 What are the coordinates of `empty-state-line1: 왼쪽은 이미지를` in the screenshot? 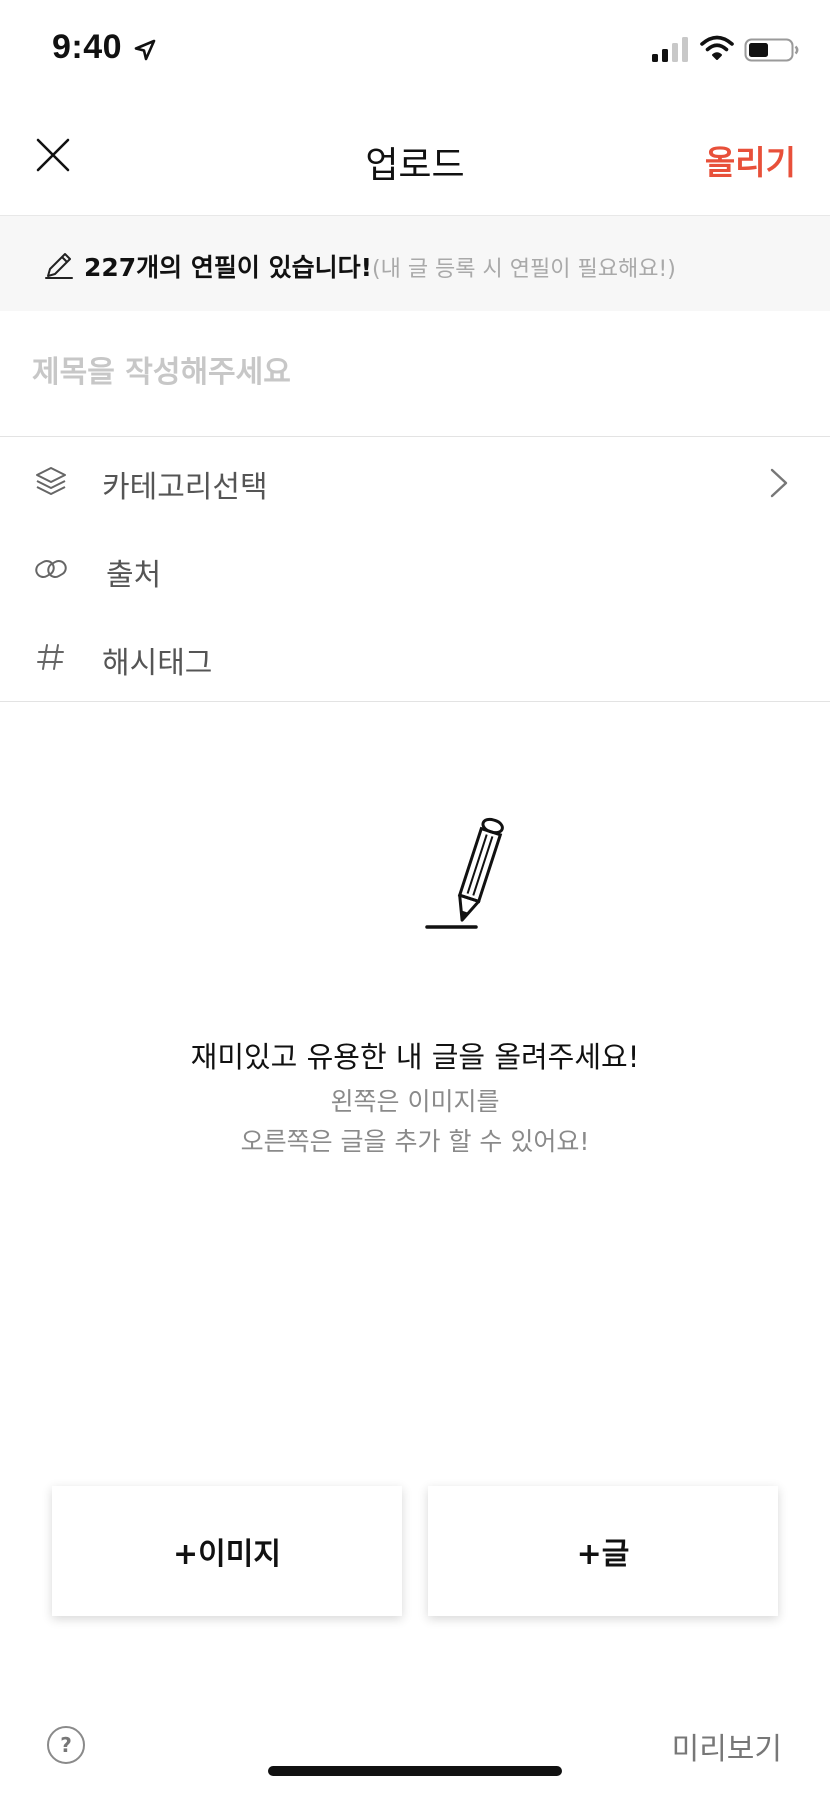 It's located at (415, 1101).